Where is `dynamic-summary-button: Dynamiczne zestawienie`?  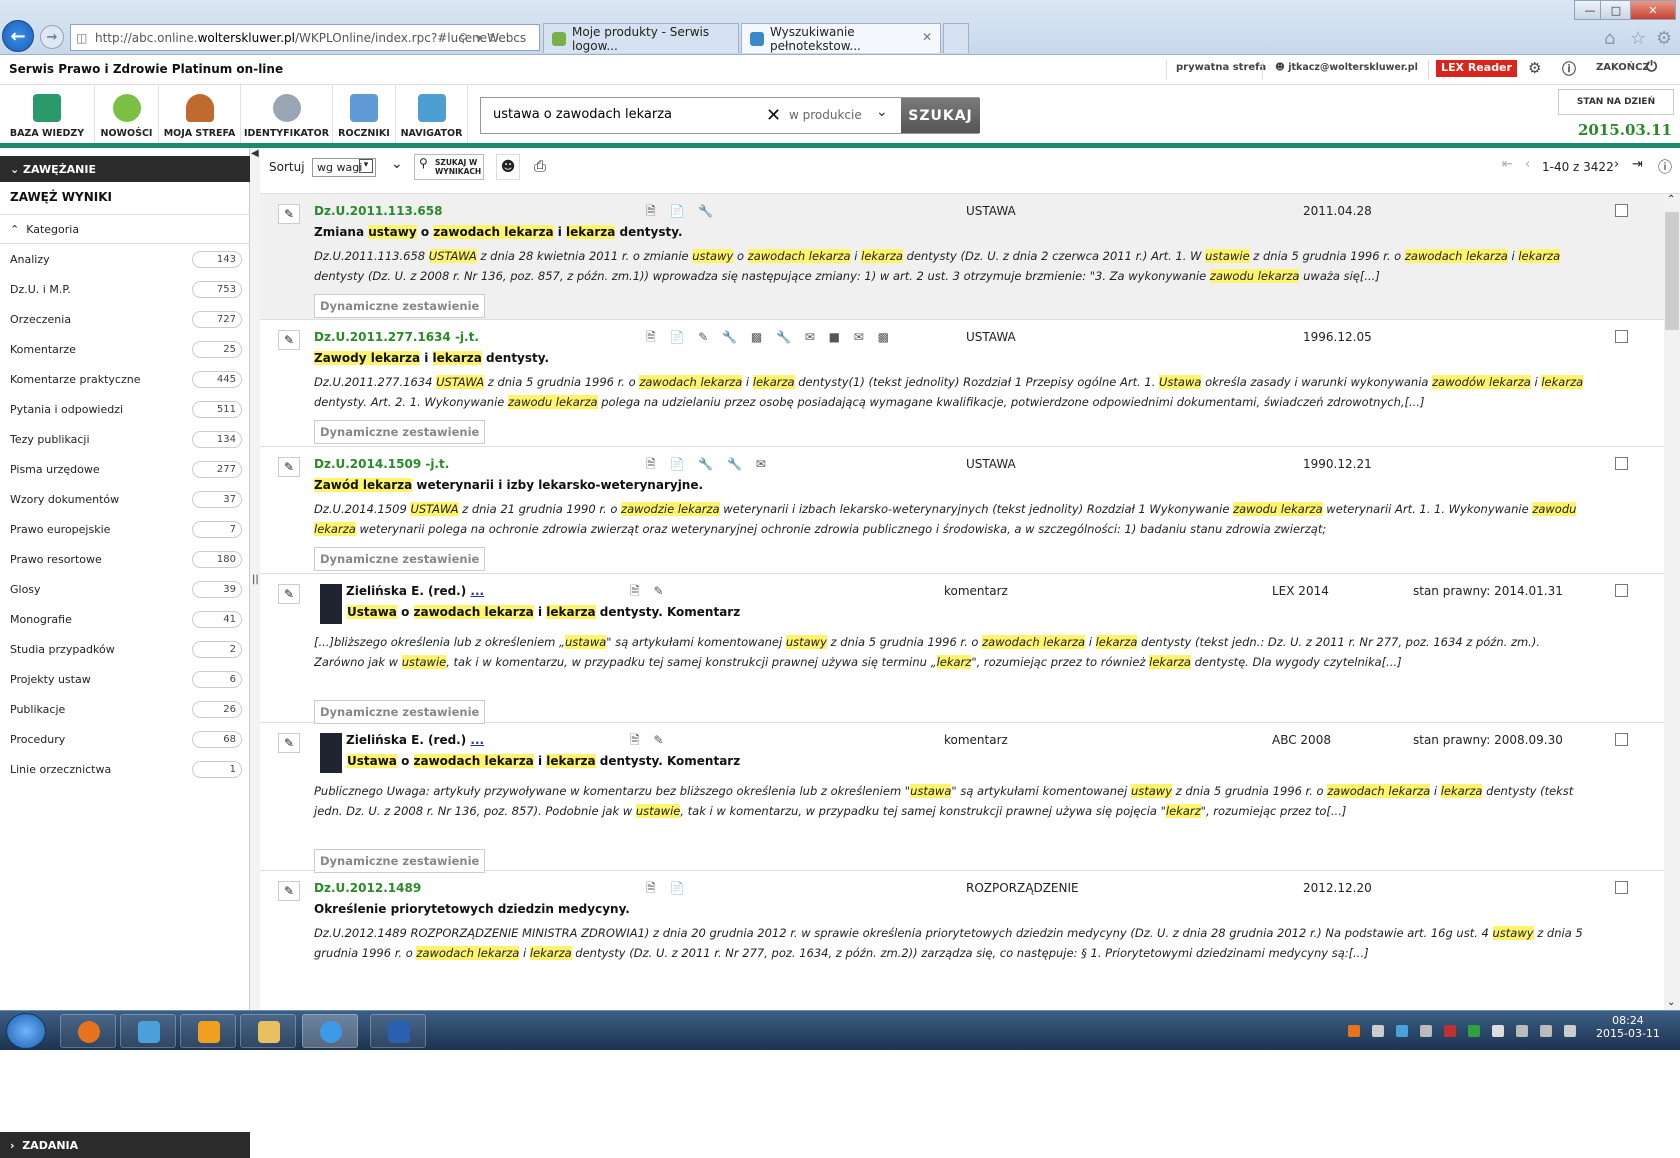 dynamic-summary-button: Dynamiczne zestawienie is located at coordinates (400, 861).